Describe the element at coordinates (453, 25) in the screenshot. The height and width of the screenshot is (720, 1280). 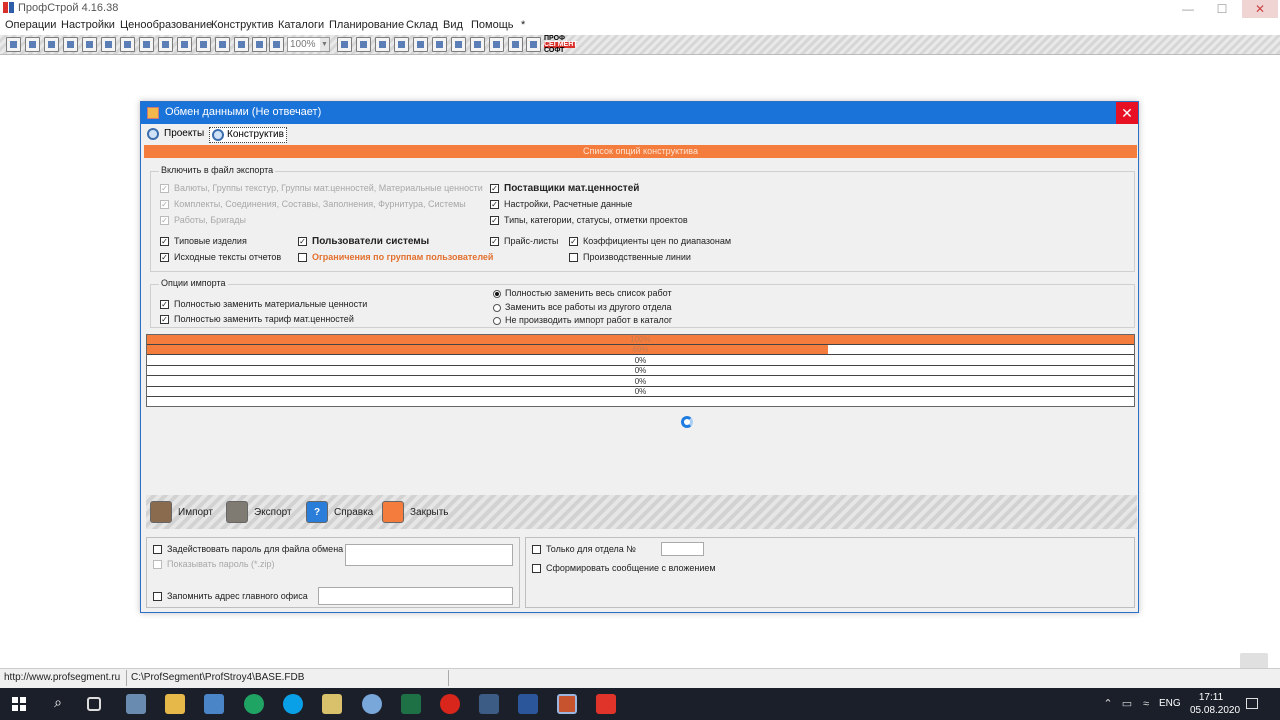
I see `menu-view: Вид` at that location.